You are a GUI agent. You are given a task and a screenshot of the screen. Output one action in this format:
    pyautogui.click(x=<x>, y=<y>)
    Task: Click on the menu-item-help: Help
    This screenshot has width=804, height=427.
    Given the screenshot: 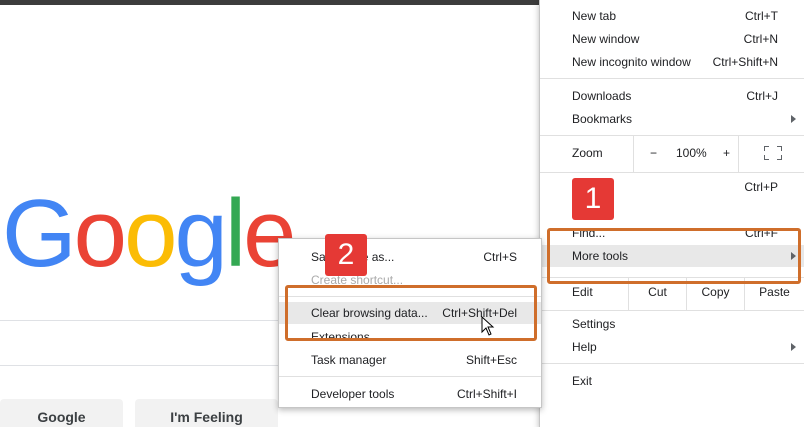 What is the action you would take?
    pyautogui.click(x=672, y=347)
    